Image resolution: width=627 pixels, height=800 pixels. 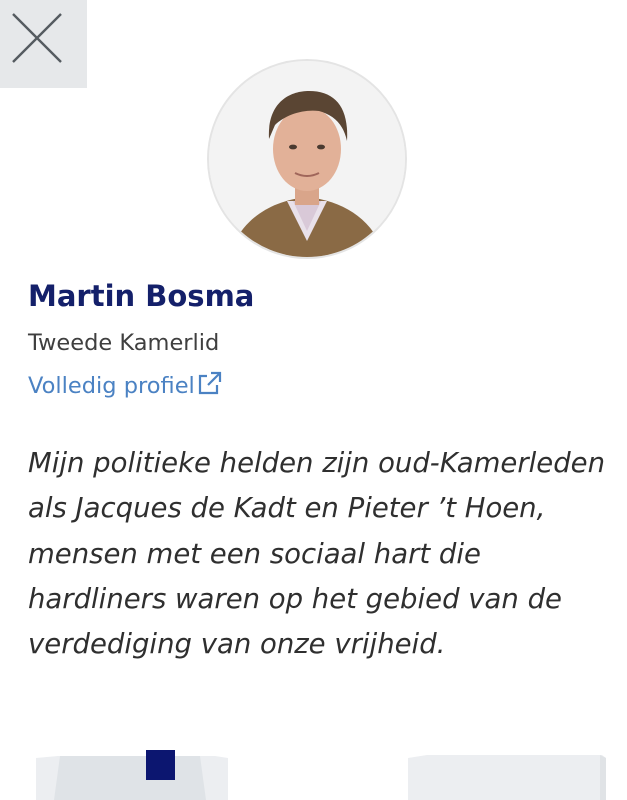 I want to click on avatar, so click(x=307, y=159).